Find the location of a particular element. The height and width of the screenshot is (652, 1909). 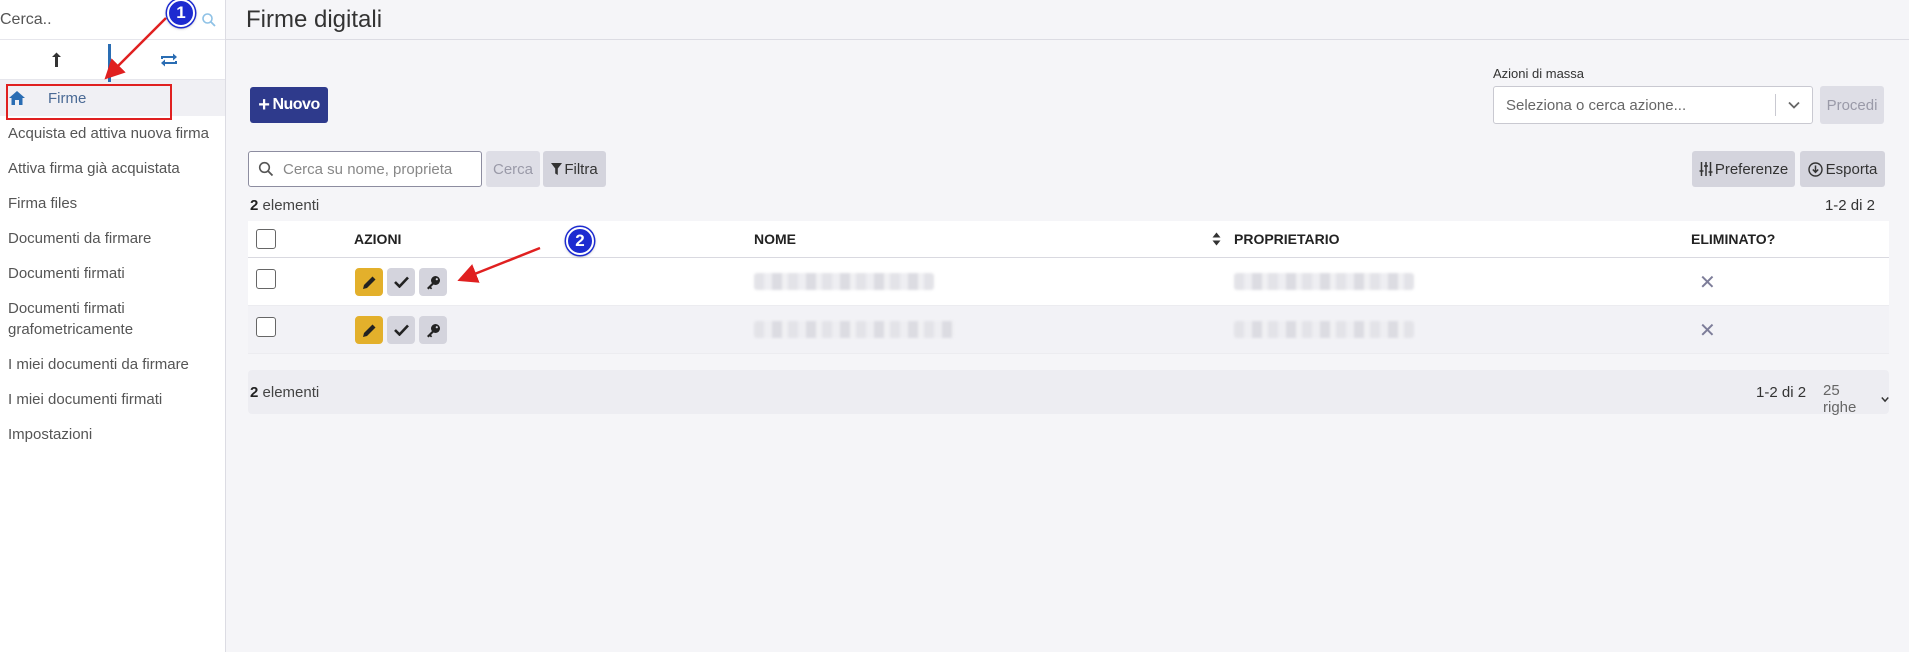

sidebar-item-attiva: Attiva firma già acquistata is located at coordinates (112, 168).